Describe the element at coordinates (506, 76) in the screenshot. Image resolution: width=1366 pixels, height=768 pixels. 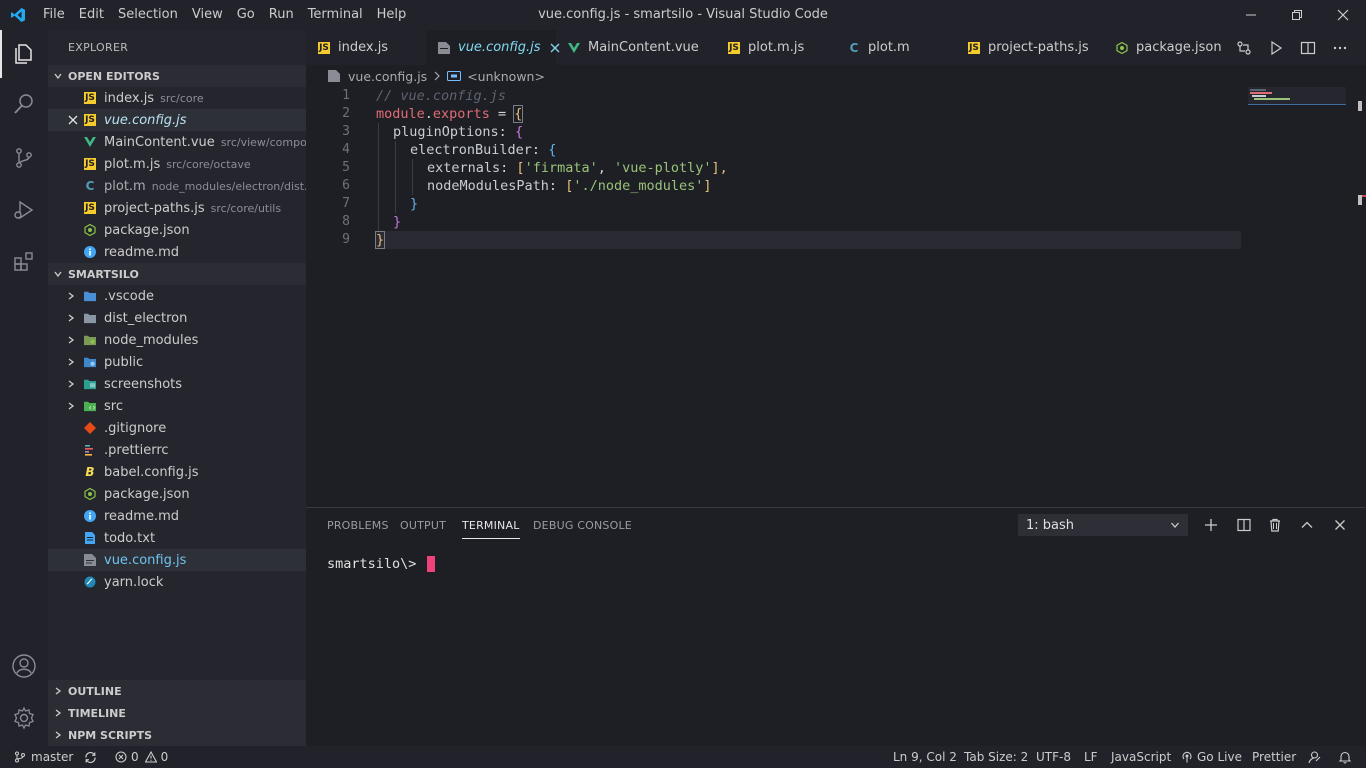
I see `breadcrumb-symbol: <unknown>` at that location.